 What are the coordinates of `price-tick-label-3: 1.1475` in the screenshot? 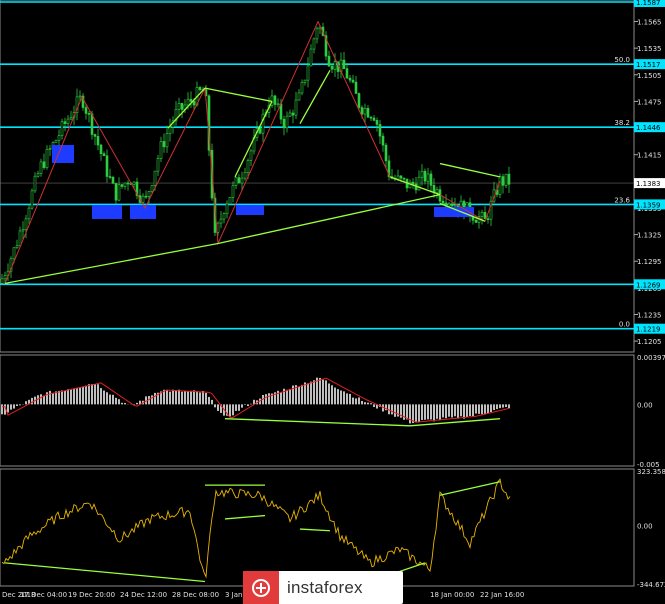 It's located at (649, 102).